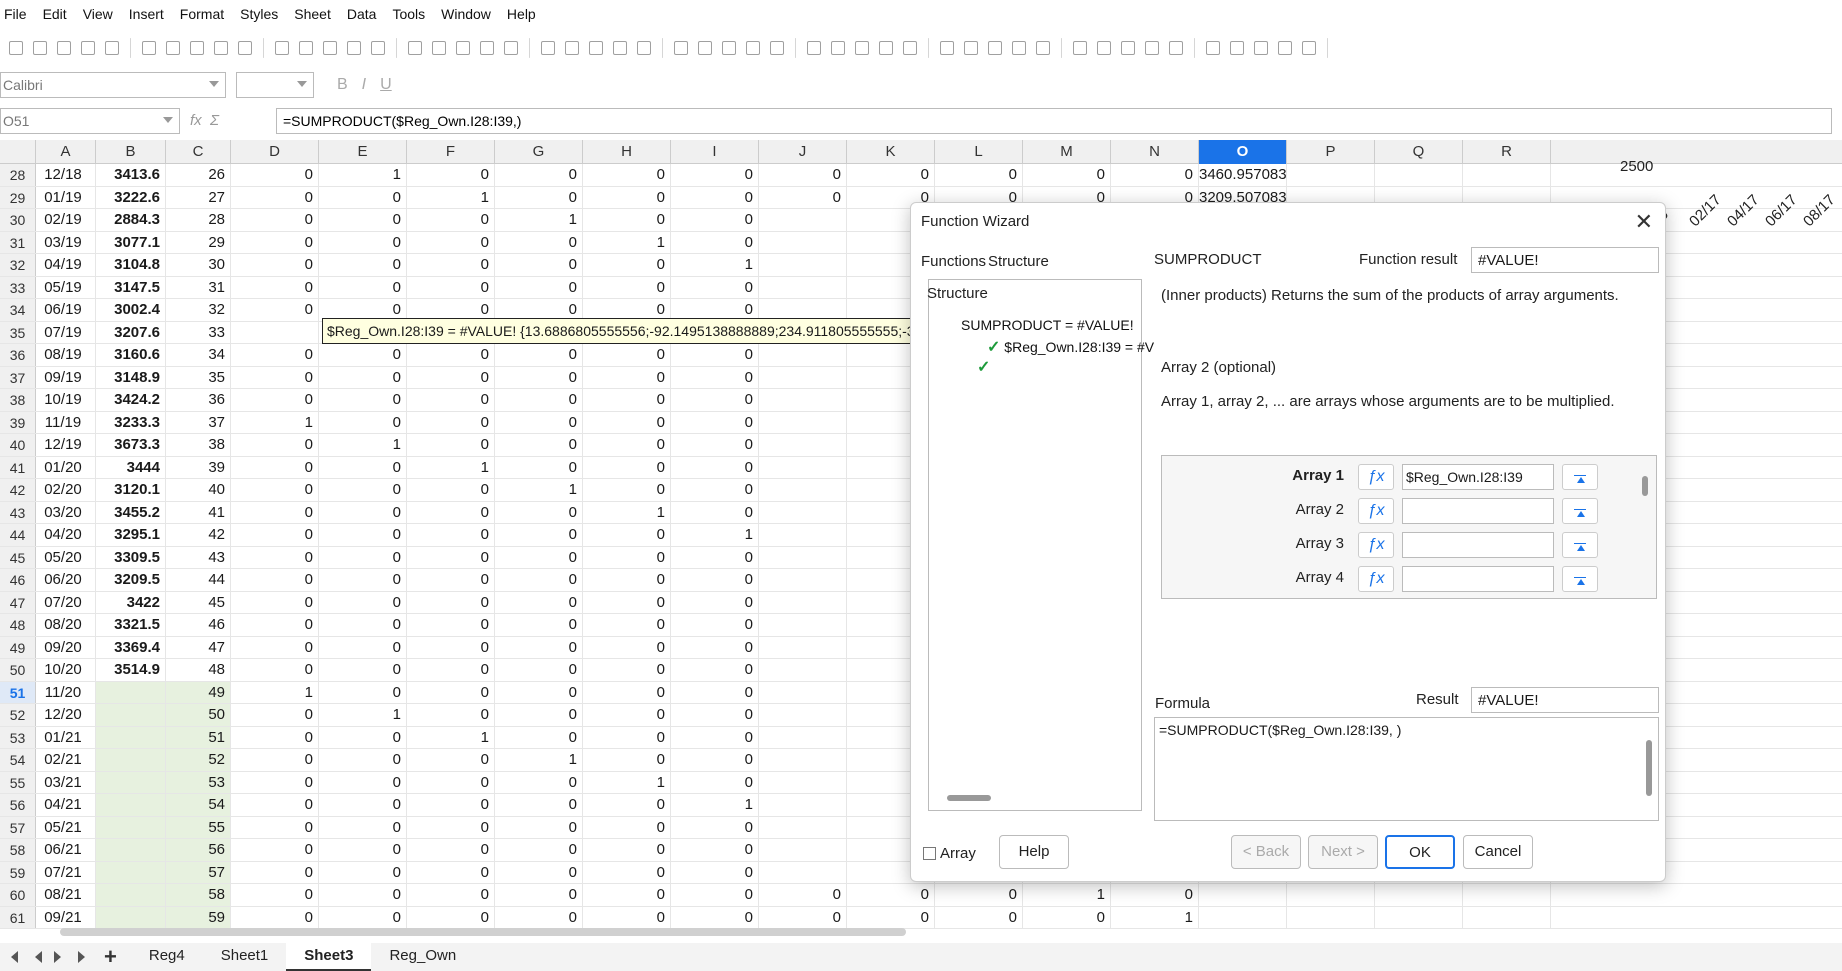 This screenshot has width=1842, height=971. I want to click on column-header-i: I, so click(715, 152).